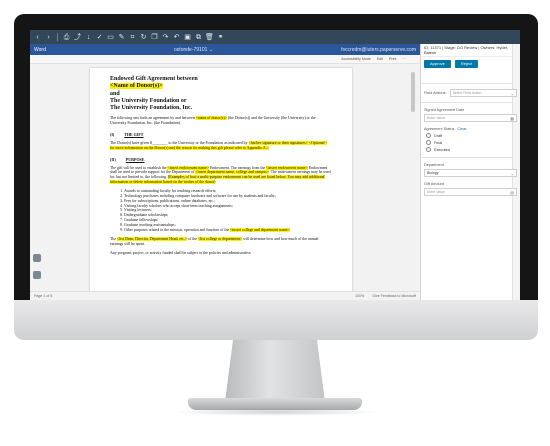 This screenshot has width=550, height=446. What do you see at coordinates (48, 37) in the screenshot?
I see `chevron-right-icon: ›` at bounding box center [48, 37].